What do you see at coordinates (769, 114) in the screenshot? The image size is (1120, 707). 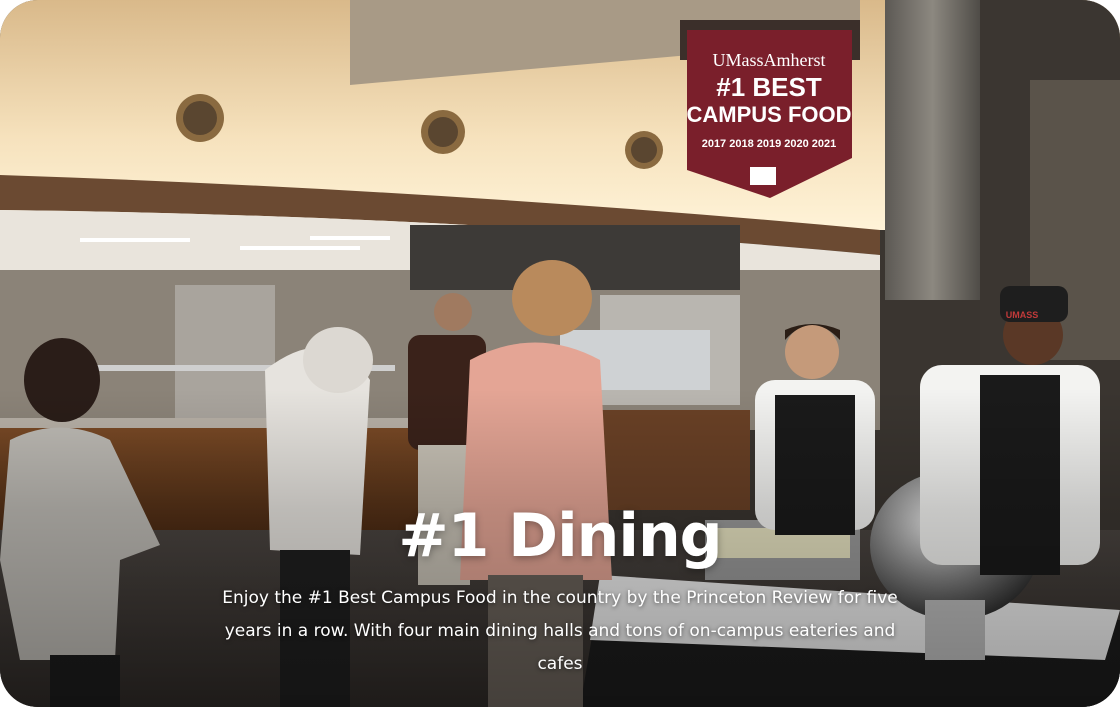 I see `banner-line2: CAMPUS FOOD` at bounding box center [769, 114].